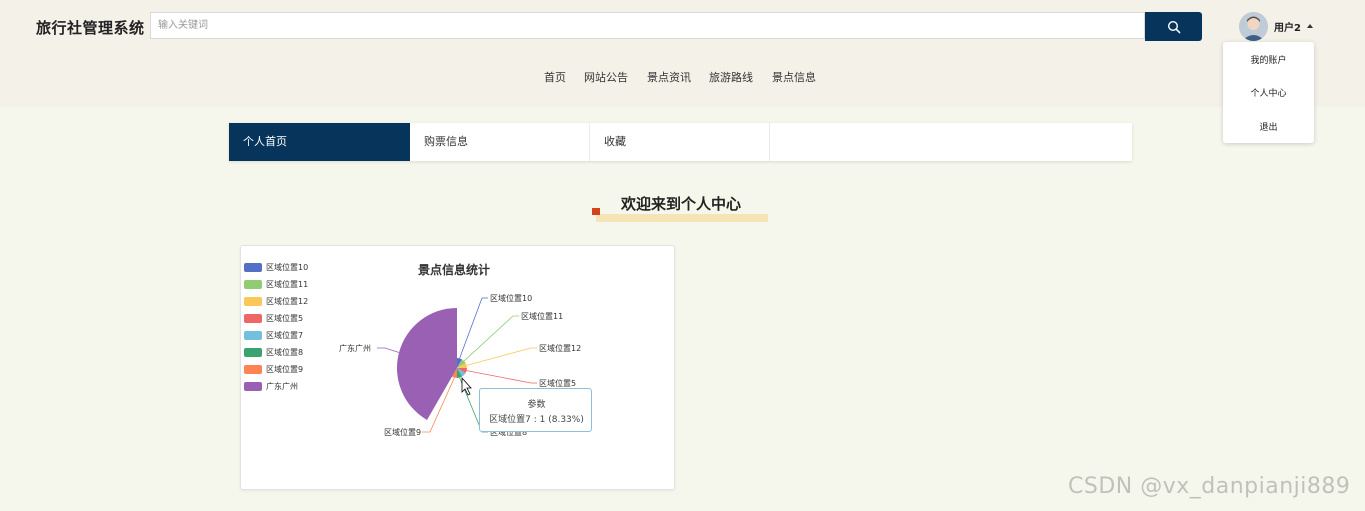  Describe the element at coordinates (536, 405) in the screenshot. I see `tooltip-title: 参数` at that location.